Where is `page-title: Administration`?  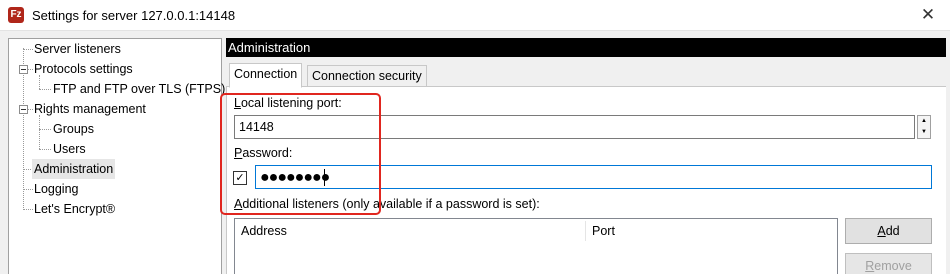
page-title: Administration is located at coordinates (588, 47).